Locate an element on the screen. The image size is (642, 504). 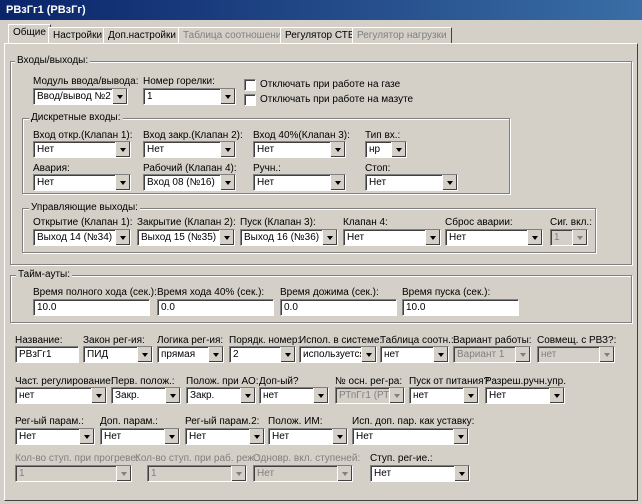
oil-off-checkbox is located at coordinates (250, 100).